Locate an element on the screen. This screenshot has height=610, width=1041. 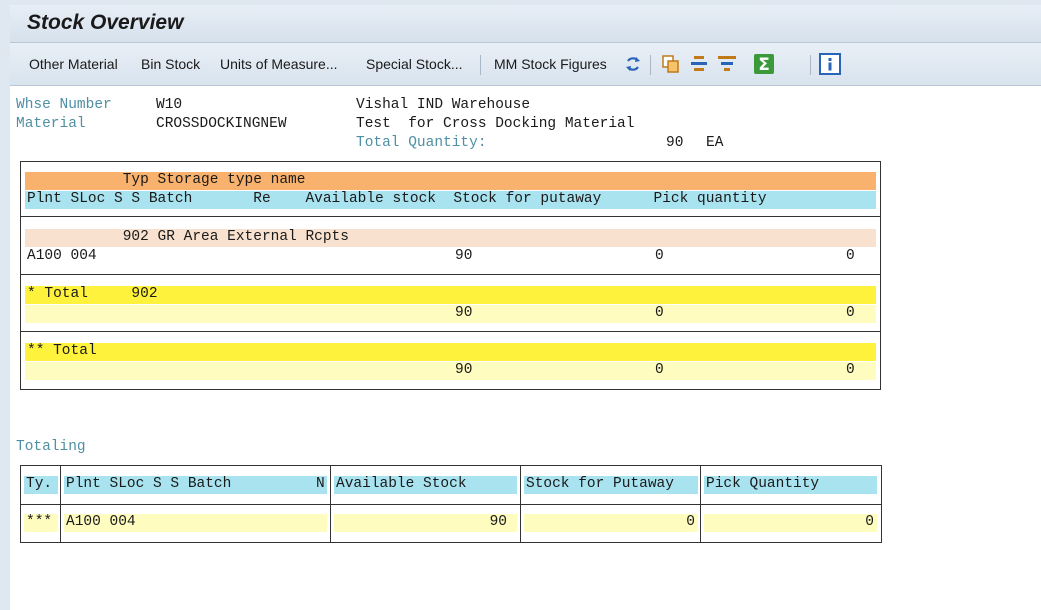
other-material-button: Other Material is located at coordinates (73, 64).